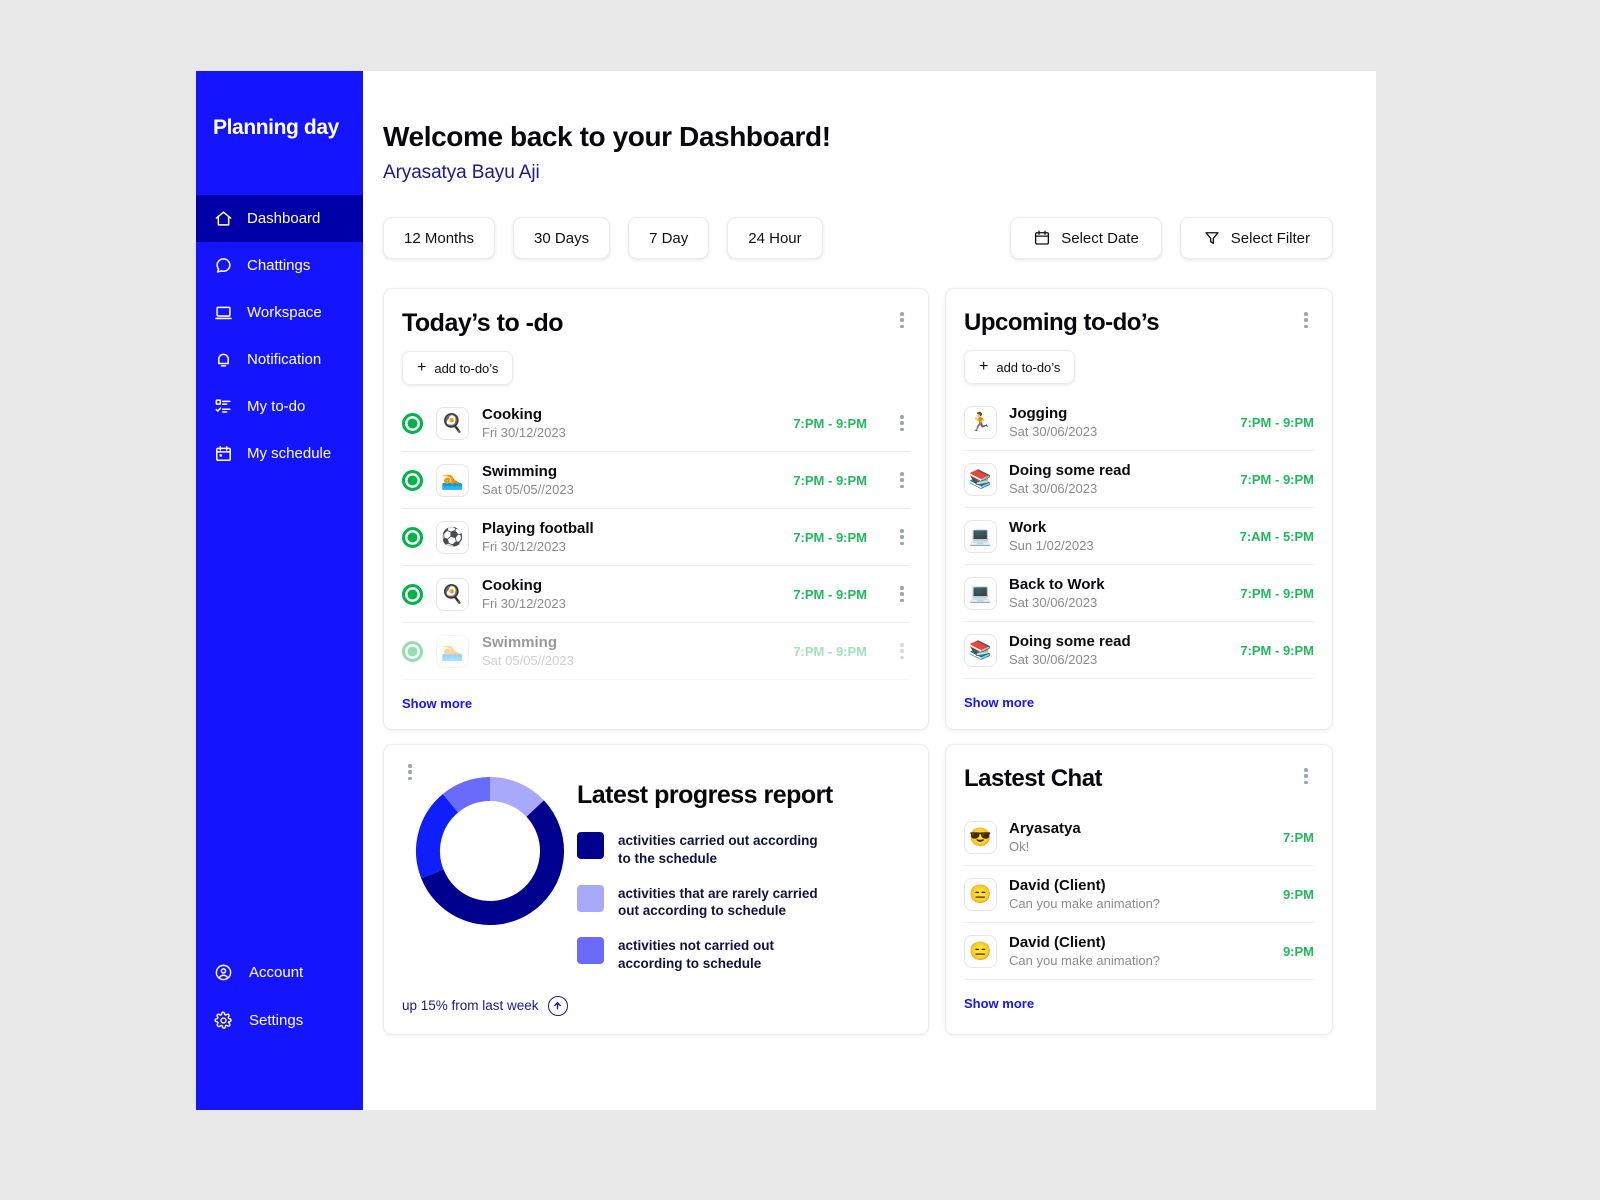 This screenshot has height=1200, width=1600. I want to click on range-button-24-hour: 24 Hour, so click(775, 238).